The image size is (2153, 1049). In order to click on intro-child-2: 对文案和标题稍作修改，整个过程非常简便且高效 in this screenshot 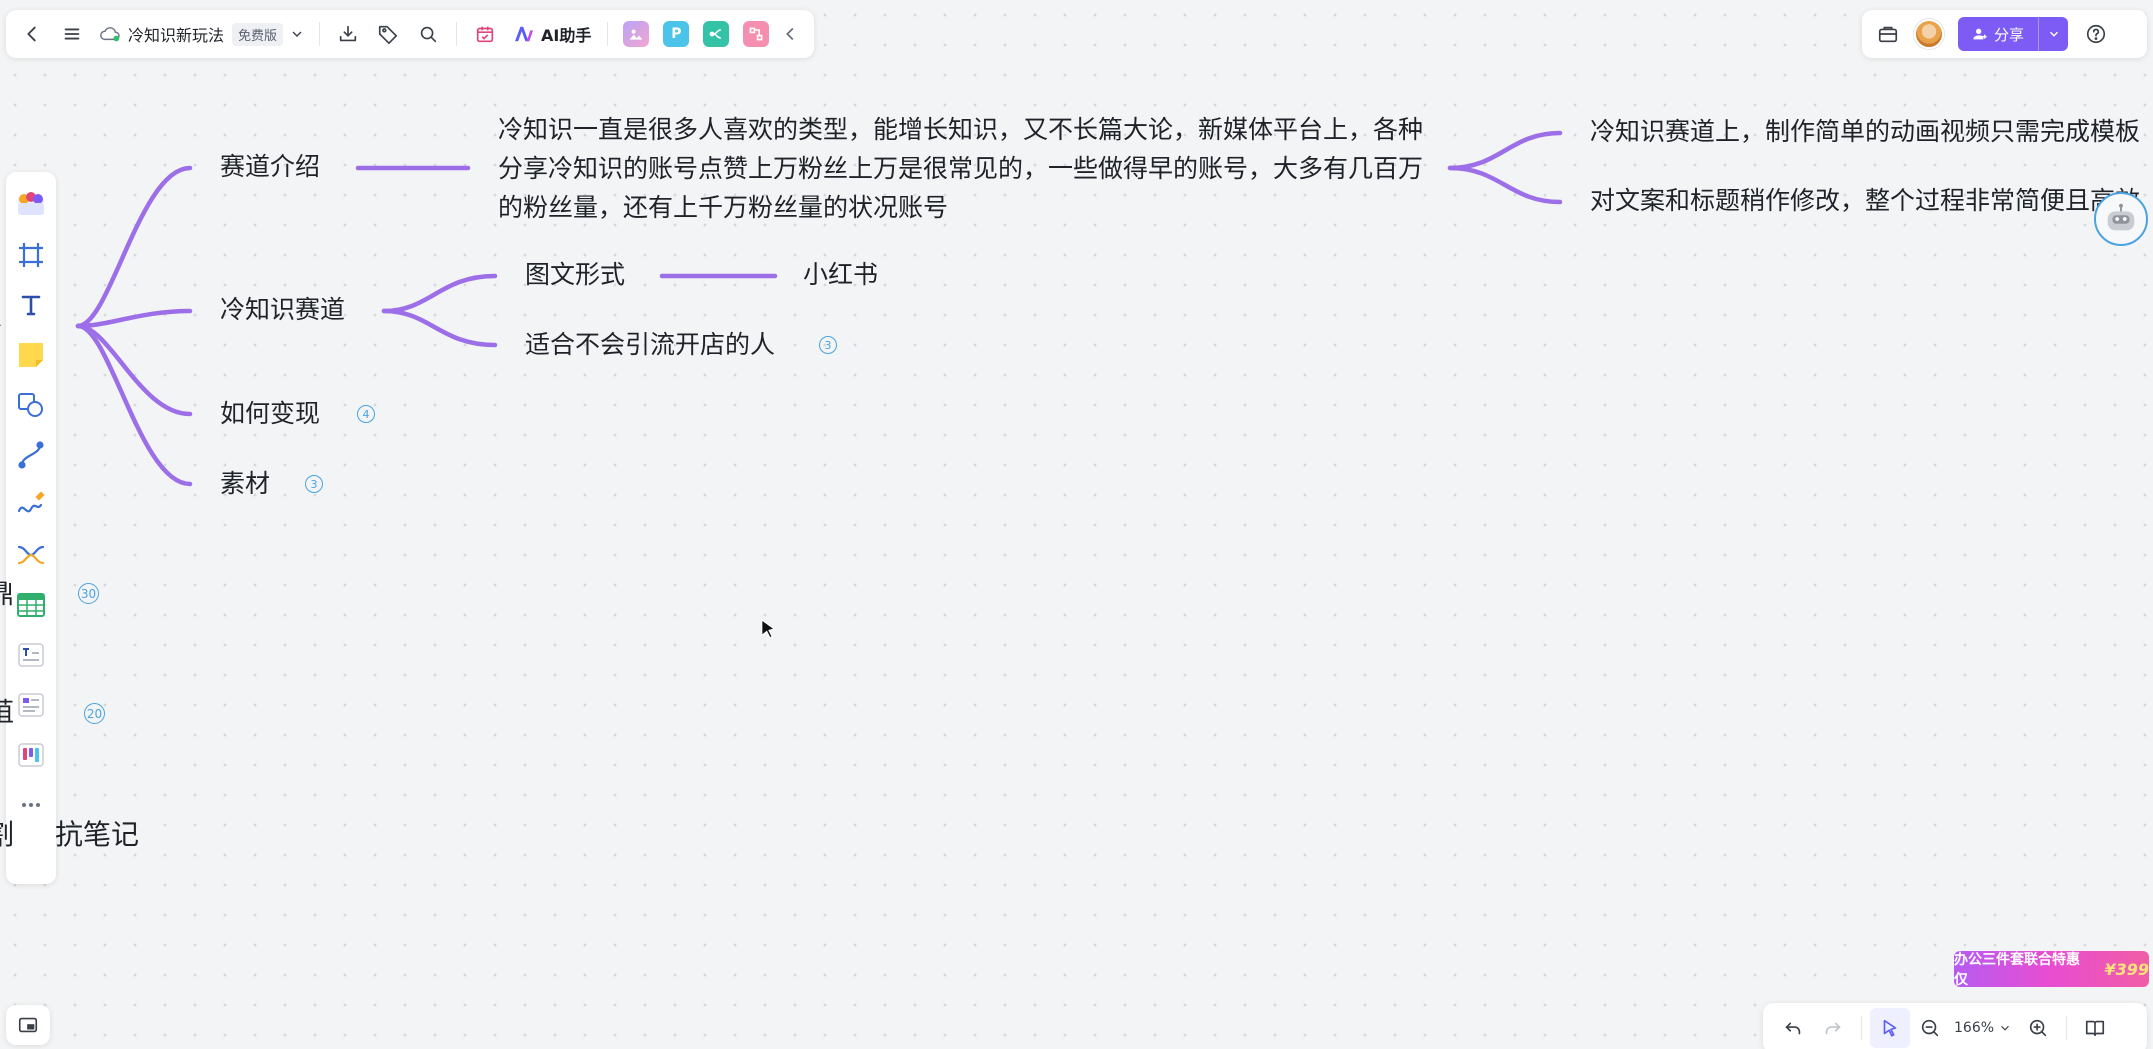, I will do `click(1865, 201)`.